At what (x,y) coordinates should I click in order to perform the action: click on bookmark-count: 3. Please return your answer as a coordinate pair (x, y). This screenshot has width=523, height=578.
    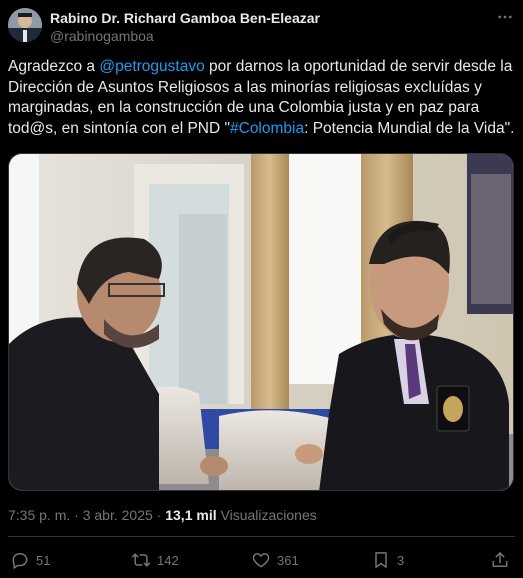
    Looking at the image, I should click on (401, 560).